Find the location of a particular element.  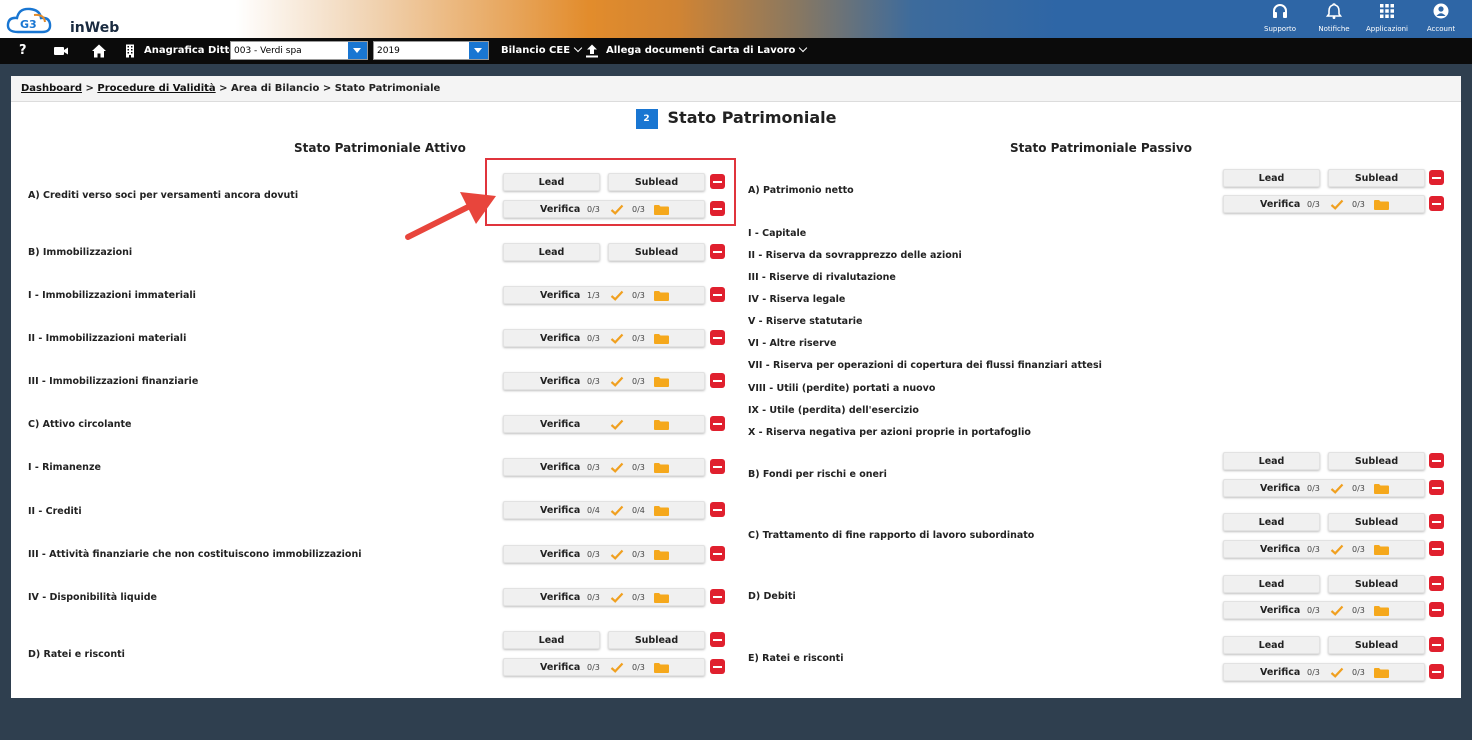

breadcrumb-procedure-link: Procedure di Validità is located at coordinates (156, 88).